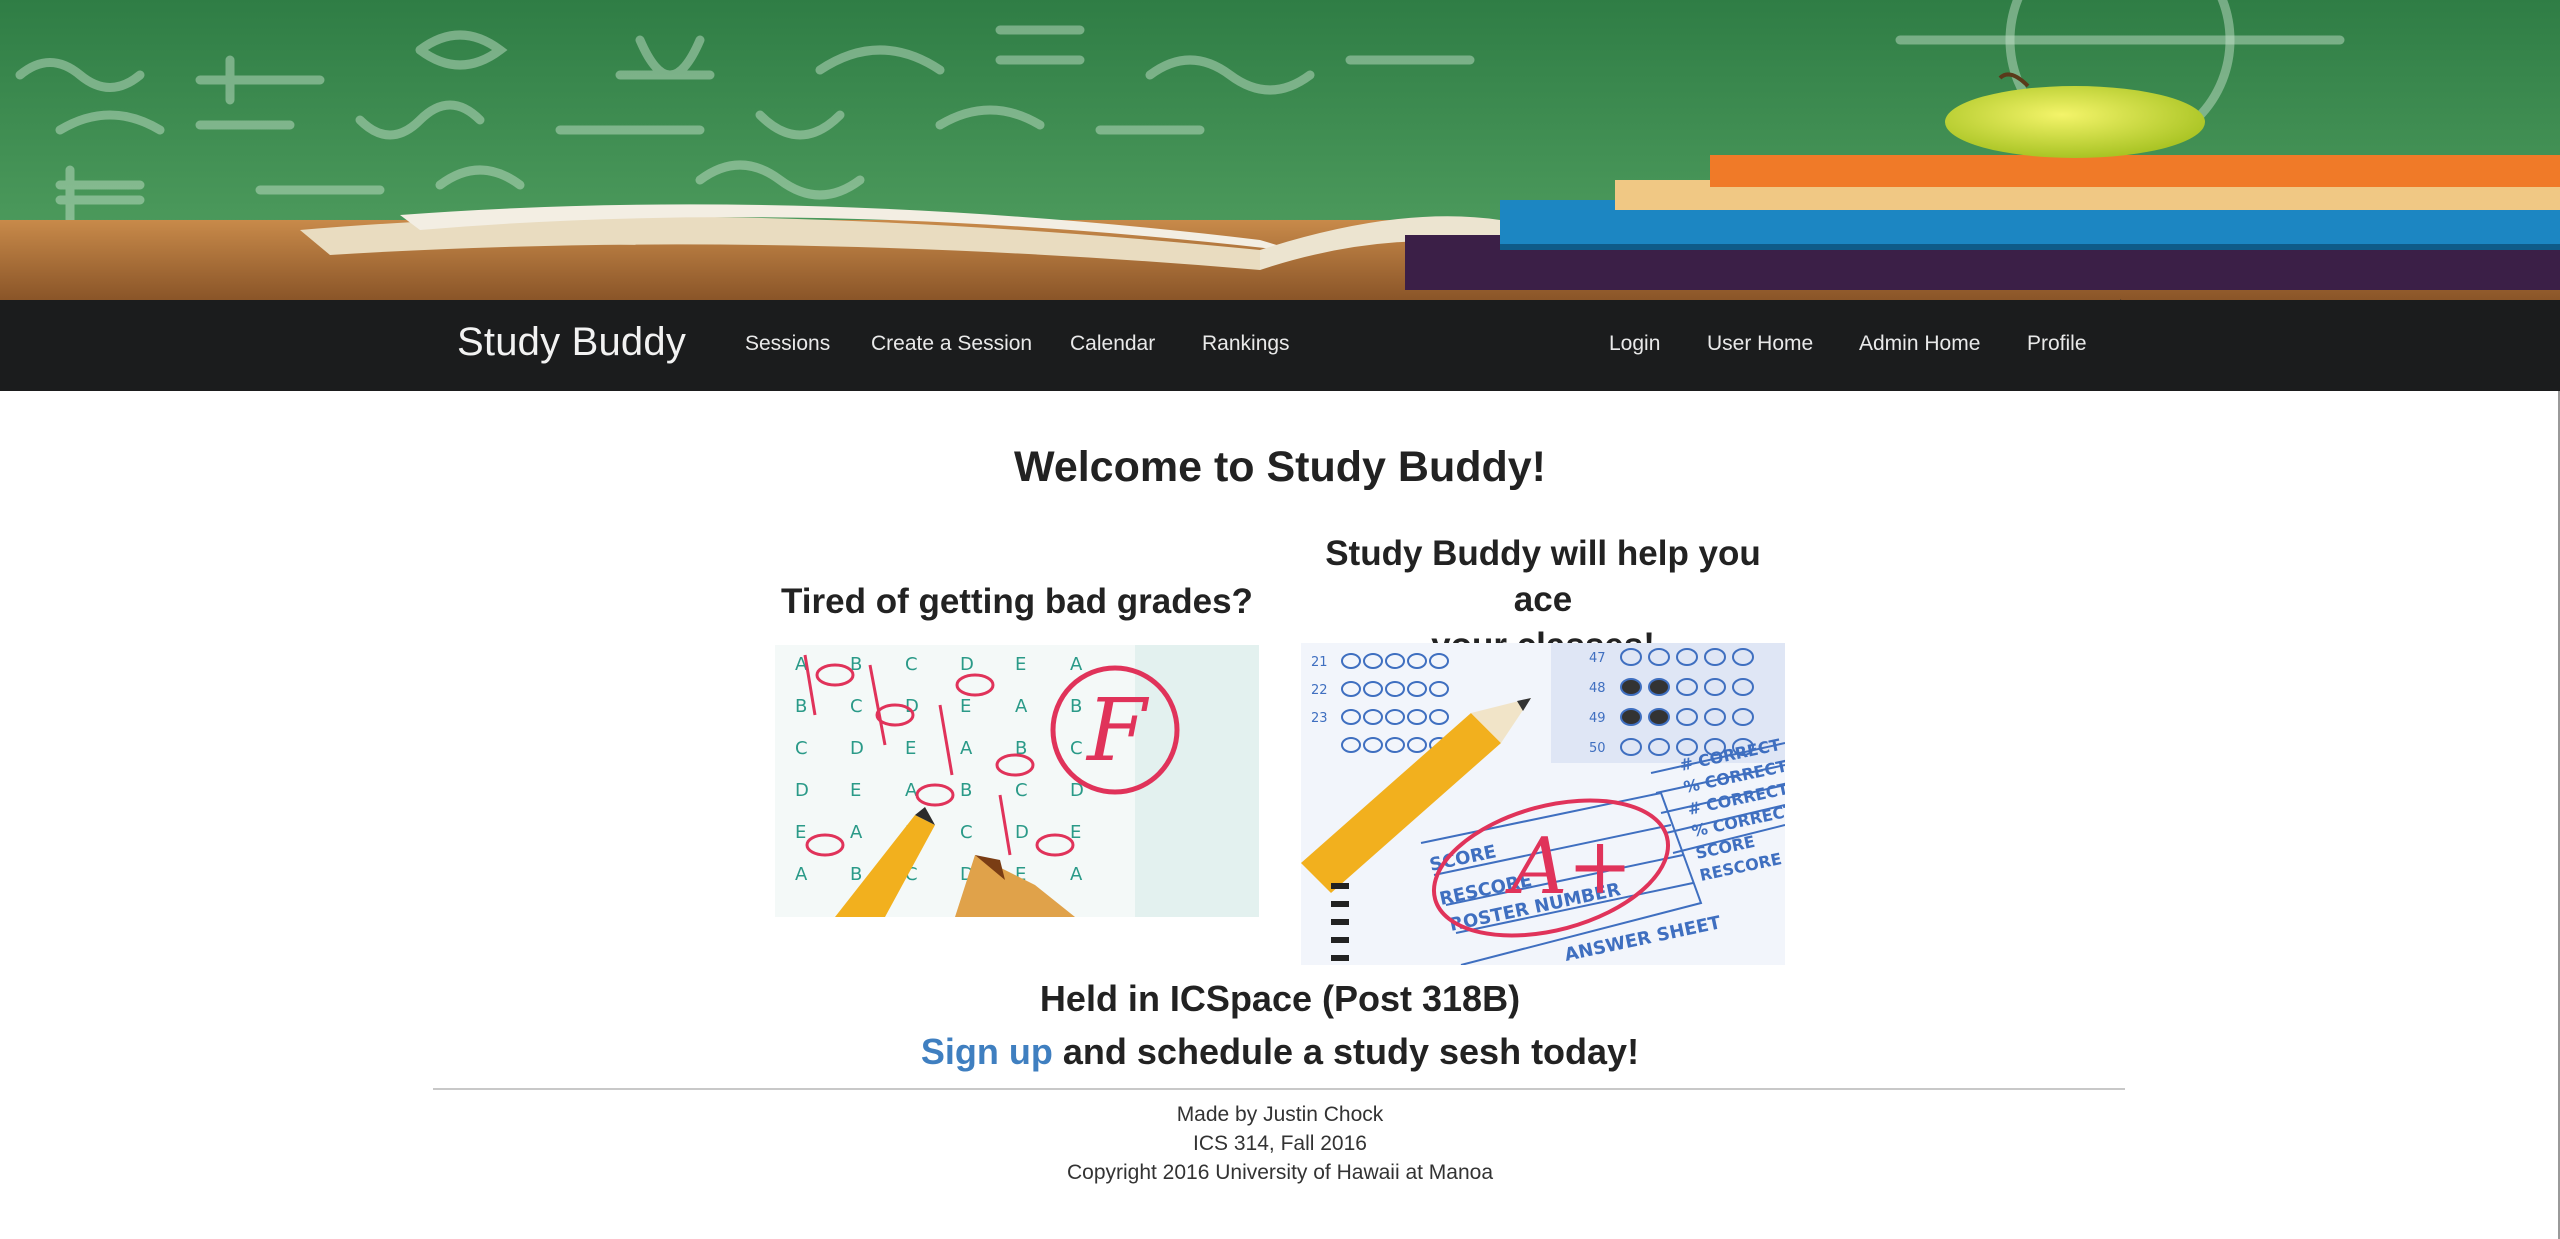  What do you see at coordinates (1919, 344) in the screenshot?
I see `nav-admin-home: Admin Home` at bounding box center [1919, 344].